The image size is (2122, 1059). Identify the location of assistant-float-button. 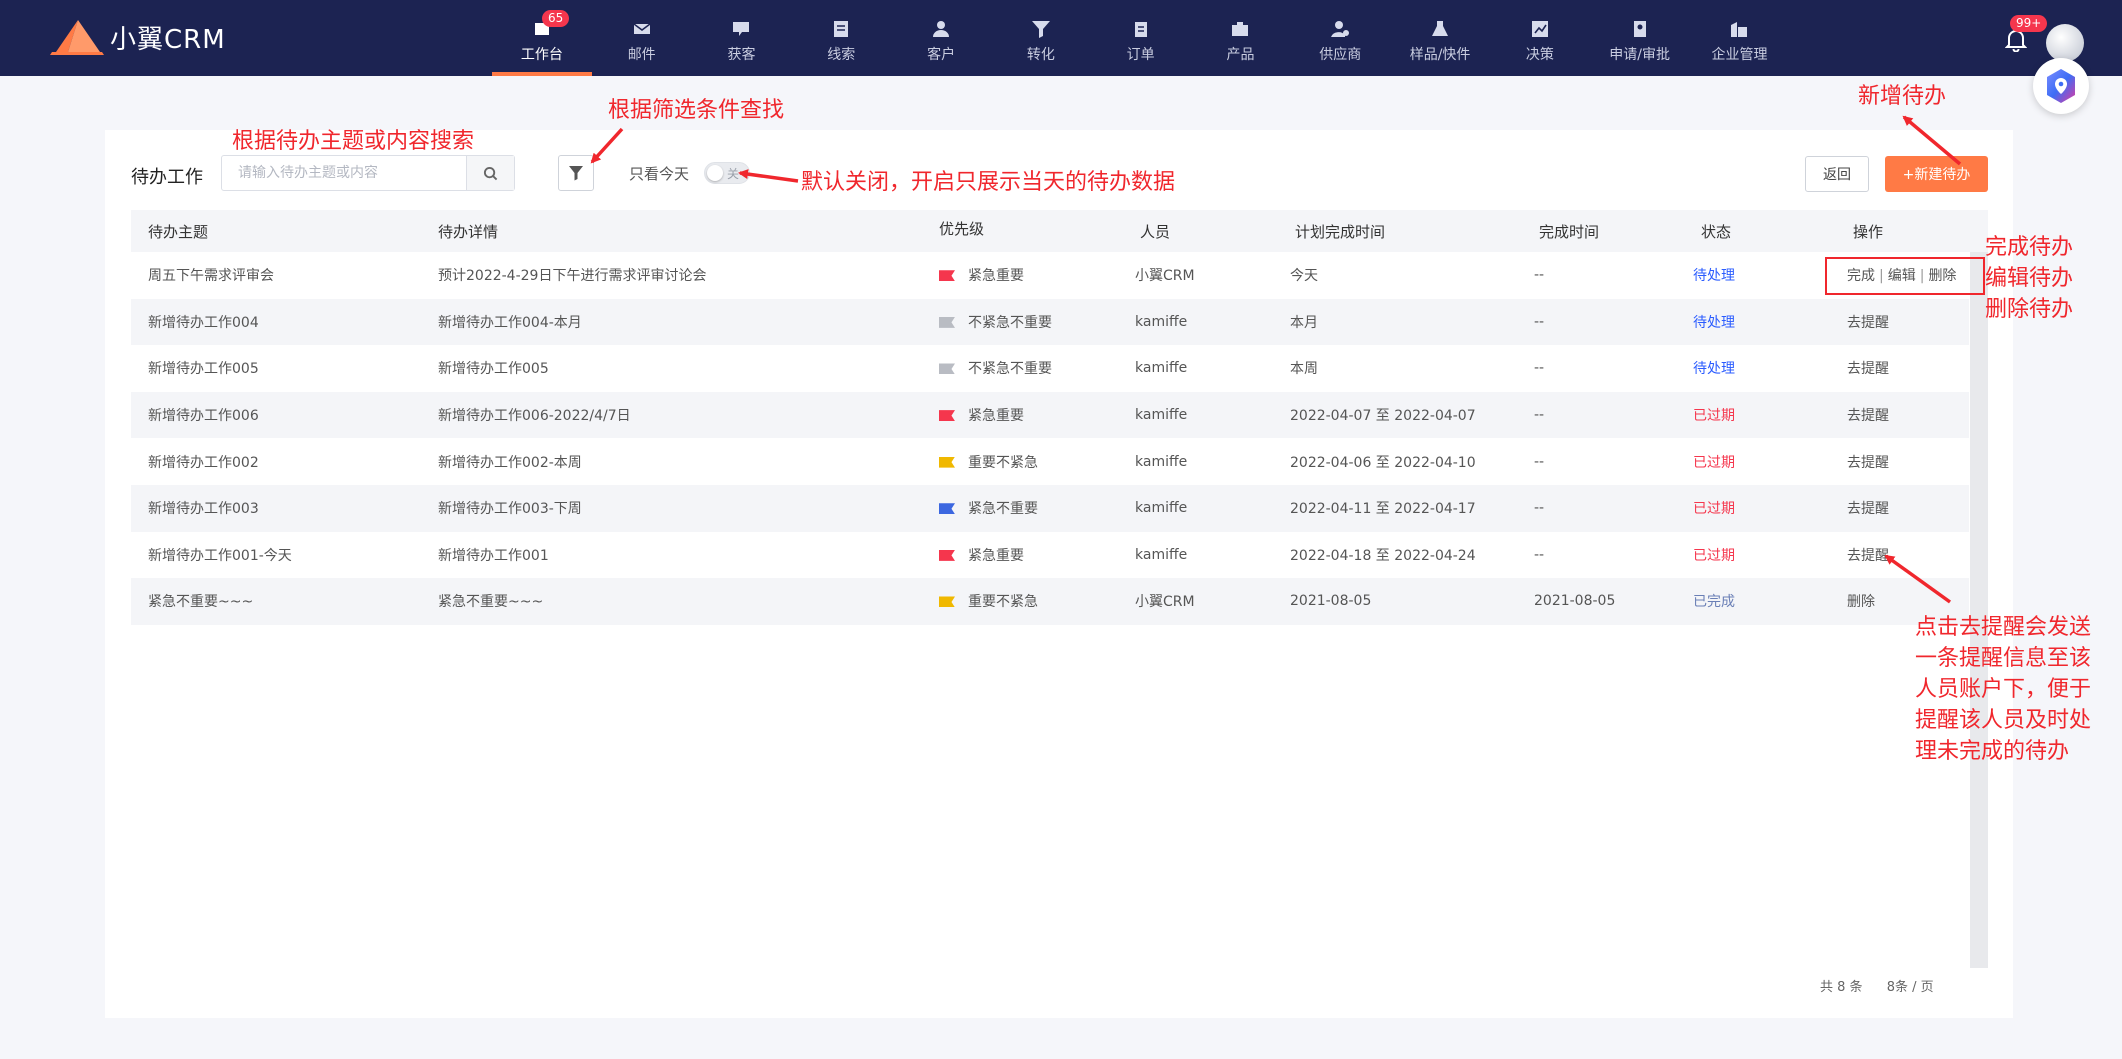
(2061, 86).